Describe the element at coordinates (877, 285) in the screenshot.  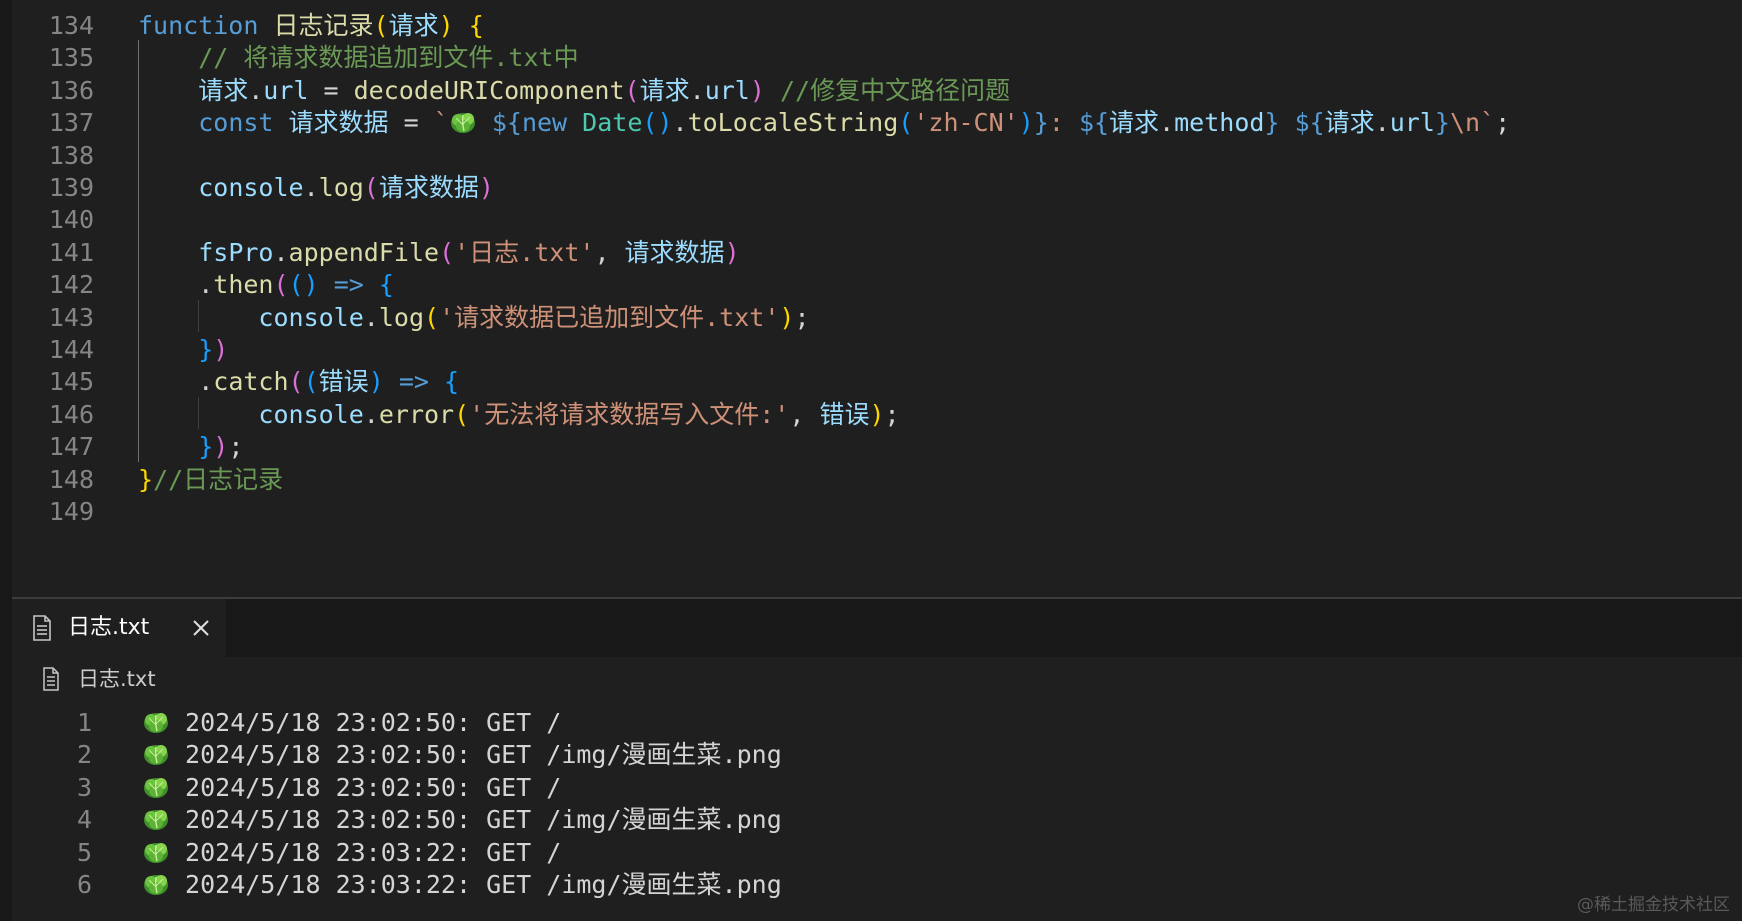
I see `code-line: 142 .then(() => {` at that location.